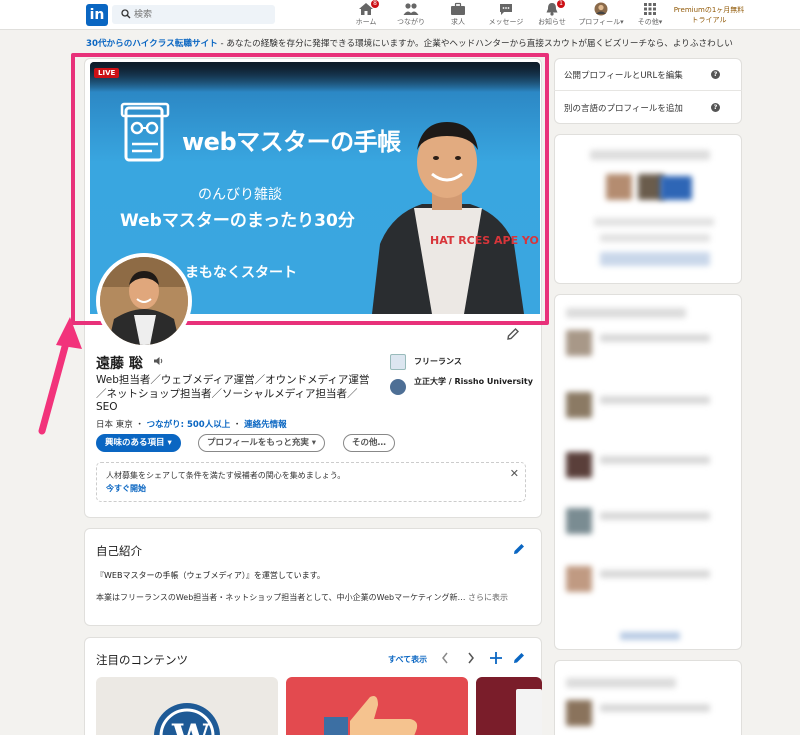 The height and width of the screenshot is (735, 800). Describe the element at coordinates (126, 14) in the screenshot. I see `search-icon` at that location.